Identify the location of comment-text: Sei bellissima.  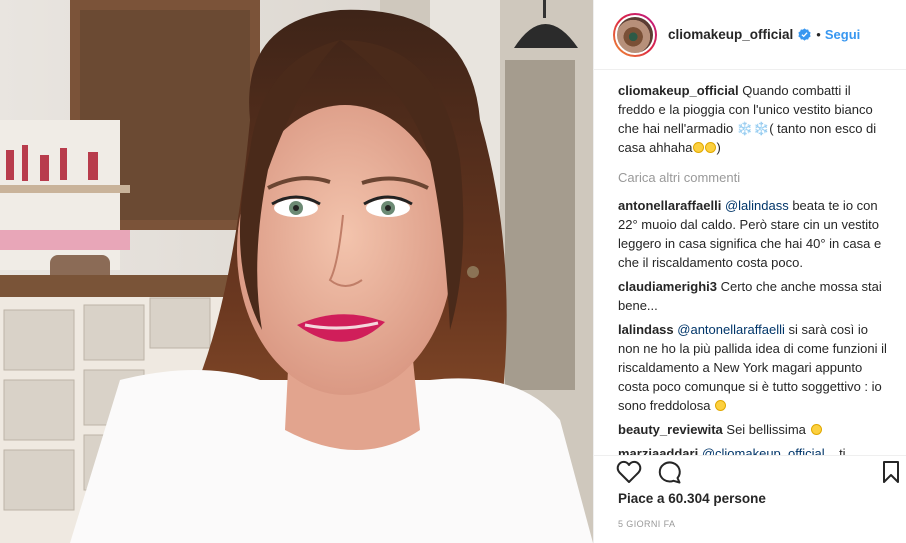
(766, 429).